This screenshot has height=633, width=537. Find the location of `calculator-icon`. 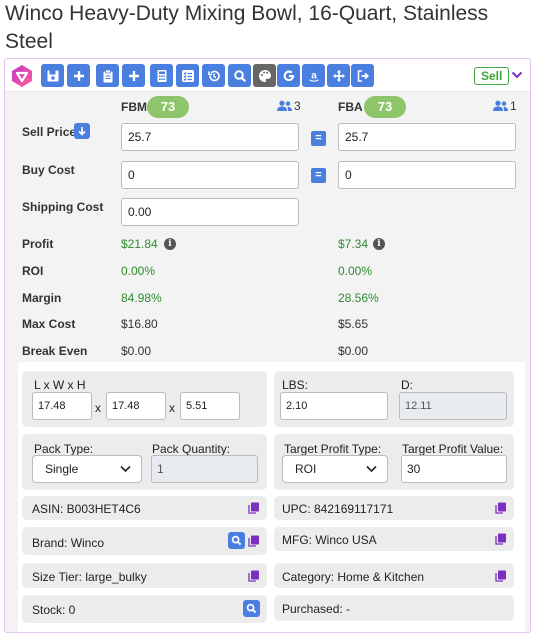

calculator-icon is located at coordinates (161, 75).